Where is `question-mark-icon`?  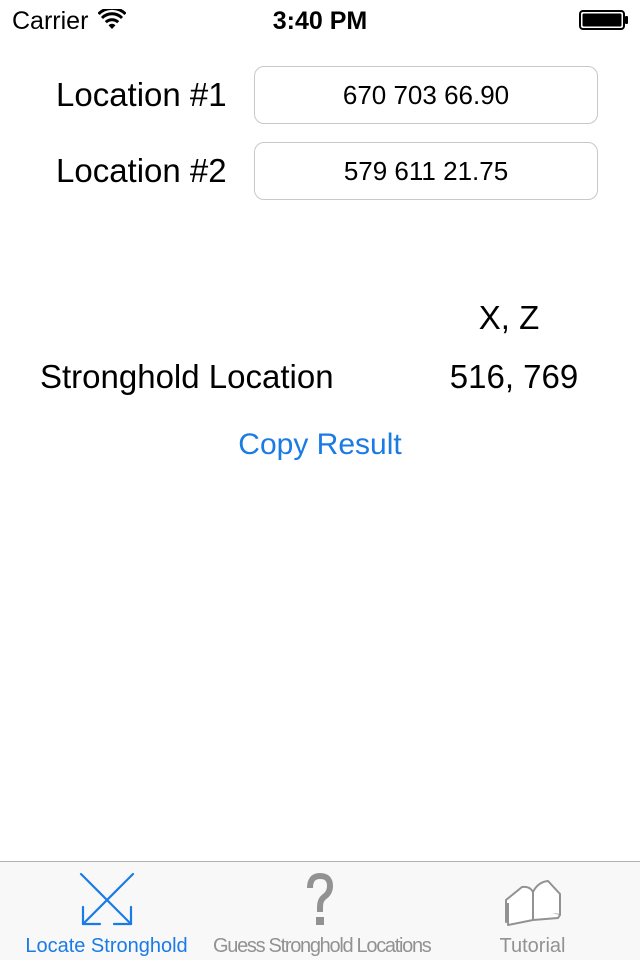 question-mark-icon is located at coordinates (319, 898).